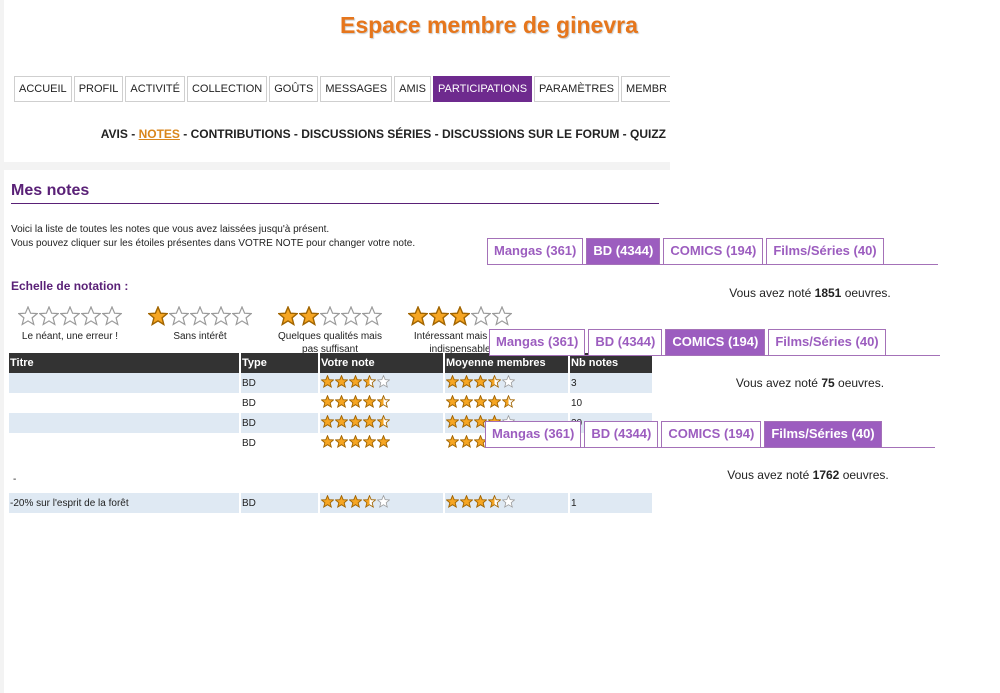 This screenshot has height=693, width=1000. What do you see at coordinates (331, 461) in the screenshot?
I see `table-spacer` at bounding box center [331, 461].